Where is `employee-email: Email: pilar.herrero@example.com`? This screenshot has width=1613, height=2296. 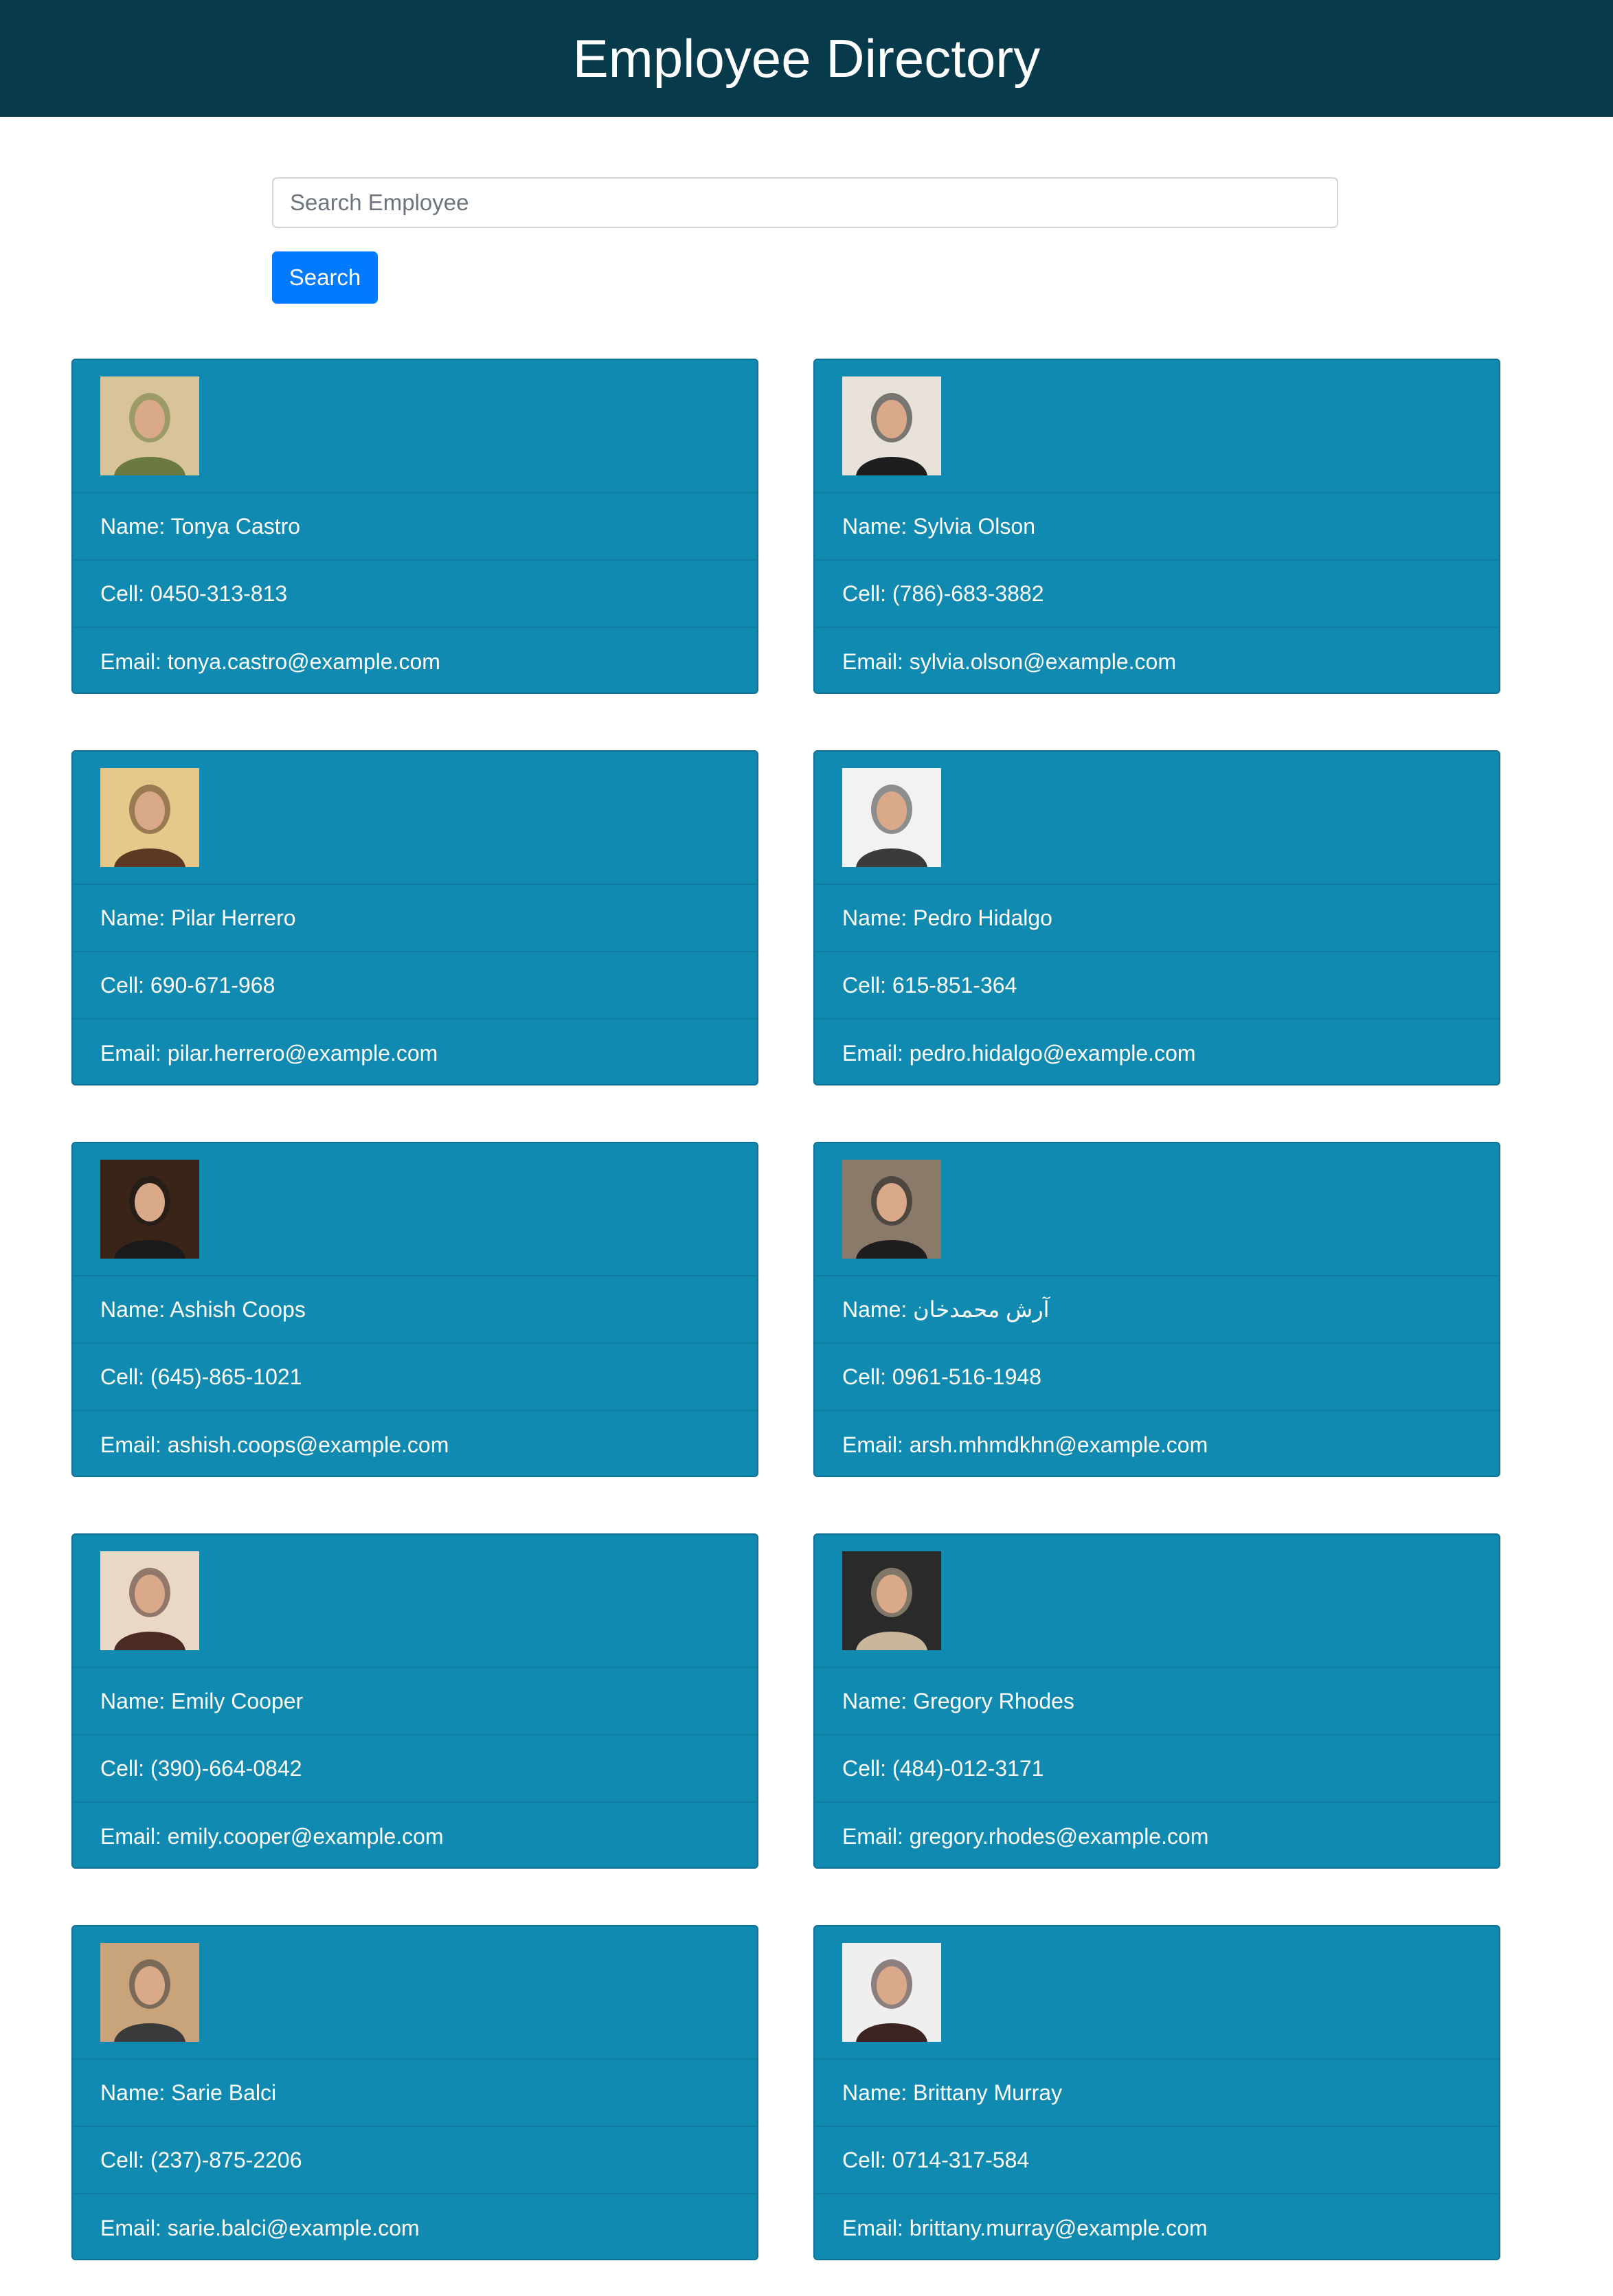 employee-email: Email: pilar.herrero@example.com is located at coordinates (269, 1053).